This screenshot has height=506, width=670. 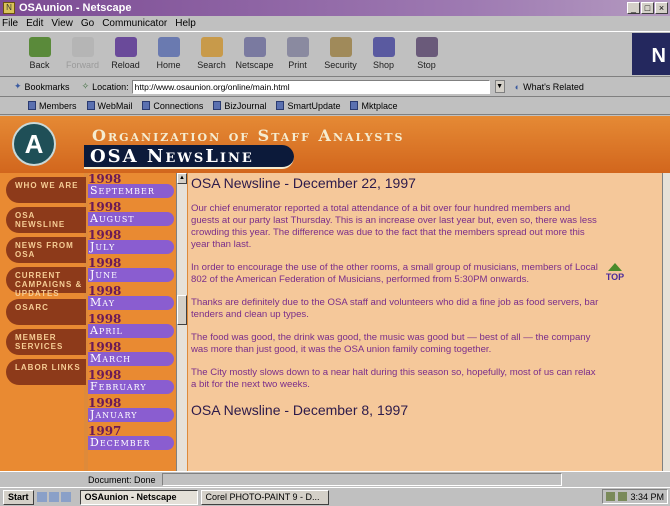 I want to click on nav-item: LABOR LINKS, so click(x=46, y=372).